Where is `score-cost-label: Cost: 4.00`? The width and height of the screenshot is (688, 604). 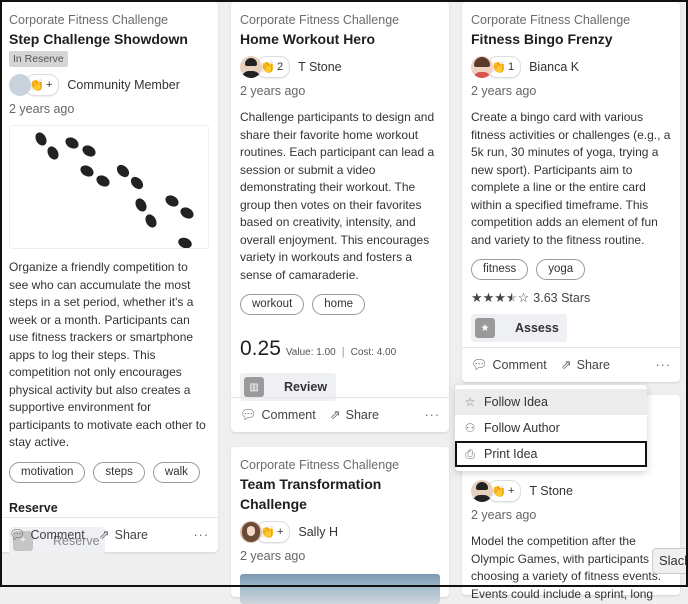
score-cost-label: Cost: 4.00 is located at coordinates (373, 352).